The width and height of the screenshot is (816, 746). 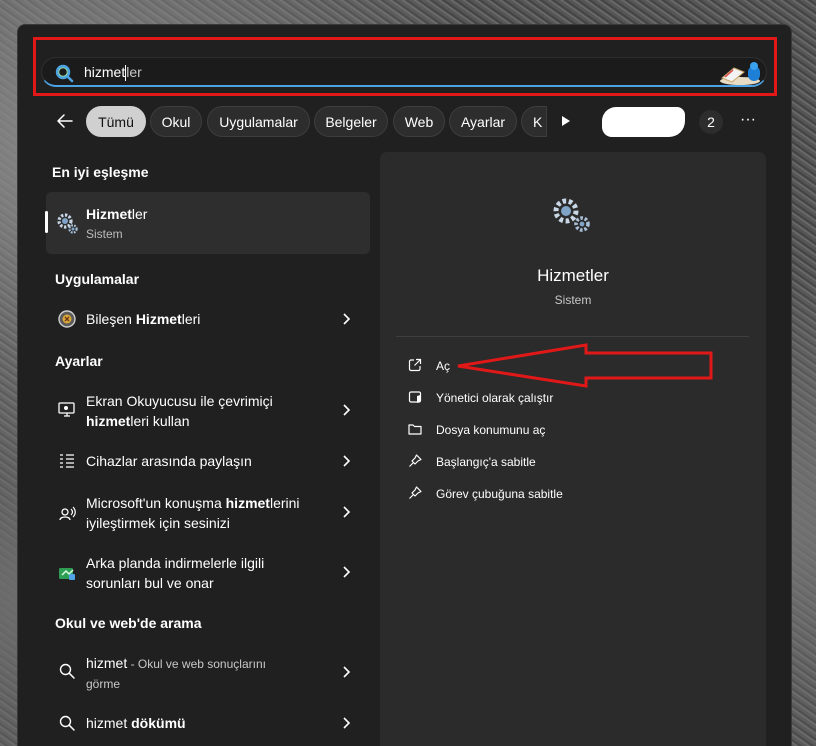 What do you see at coordinates (109, 214) in the screenshot?
I see `best-match-title-bold: Hizmet` at bounding box center [109, 214].